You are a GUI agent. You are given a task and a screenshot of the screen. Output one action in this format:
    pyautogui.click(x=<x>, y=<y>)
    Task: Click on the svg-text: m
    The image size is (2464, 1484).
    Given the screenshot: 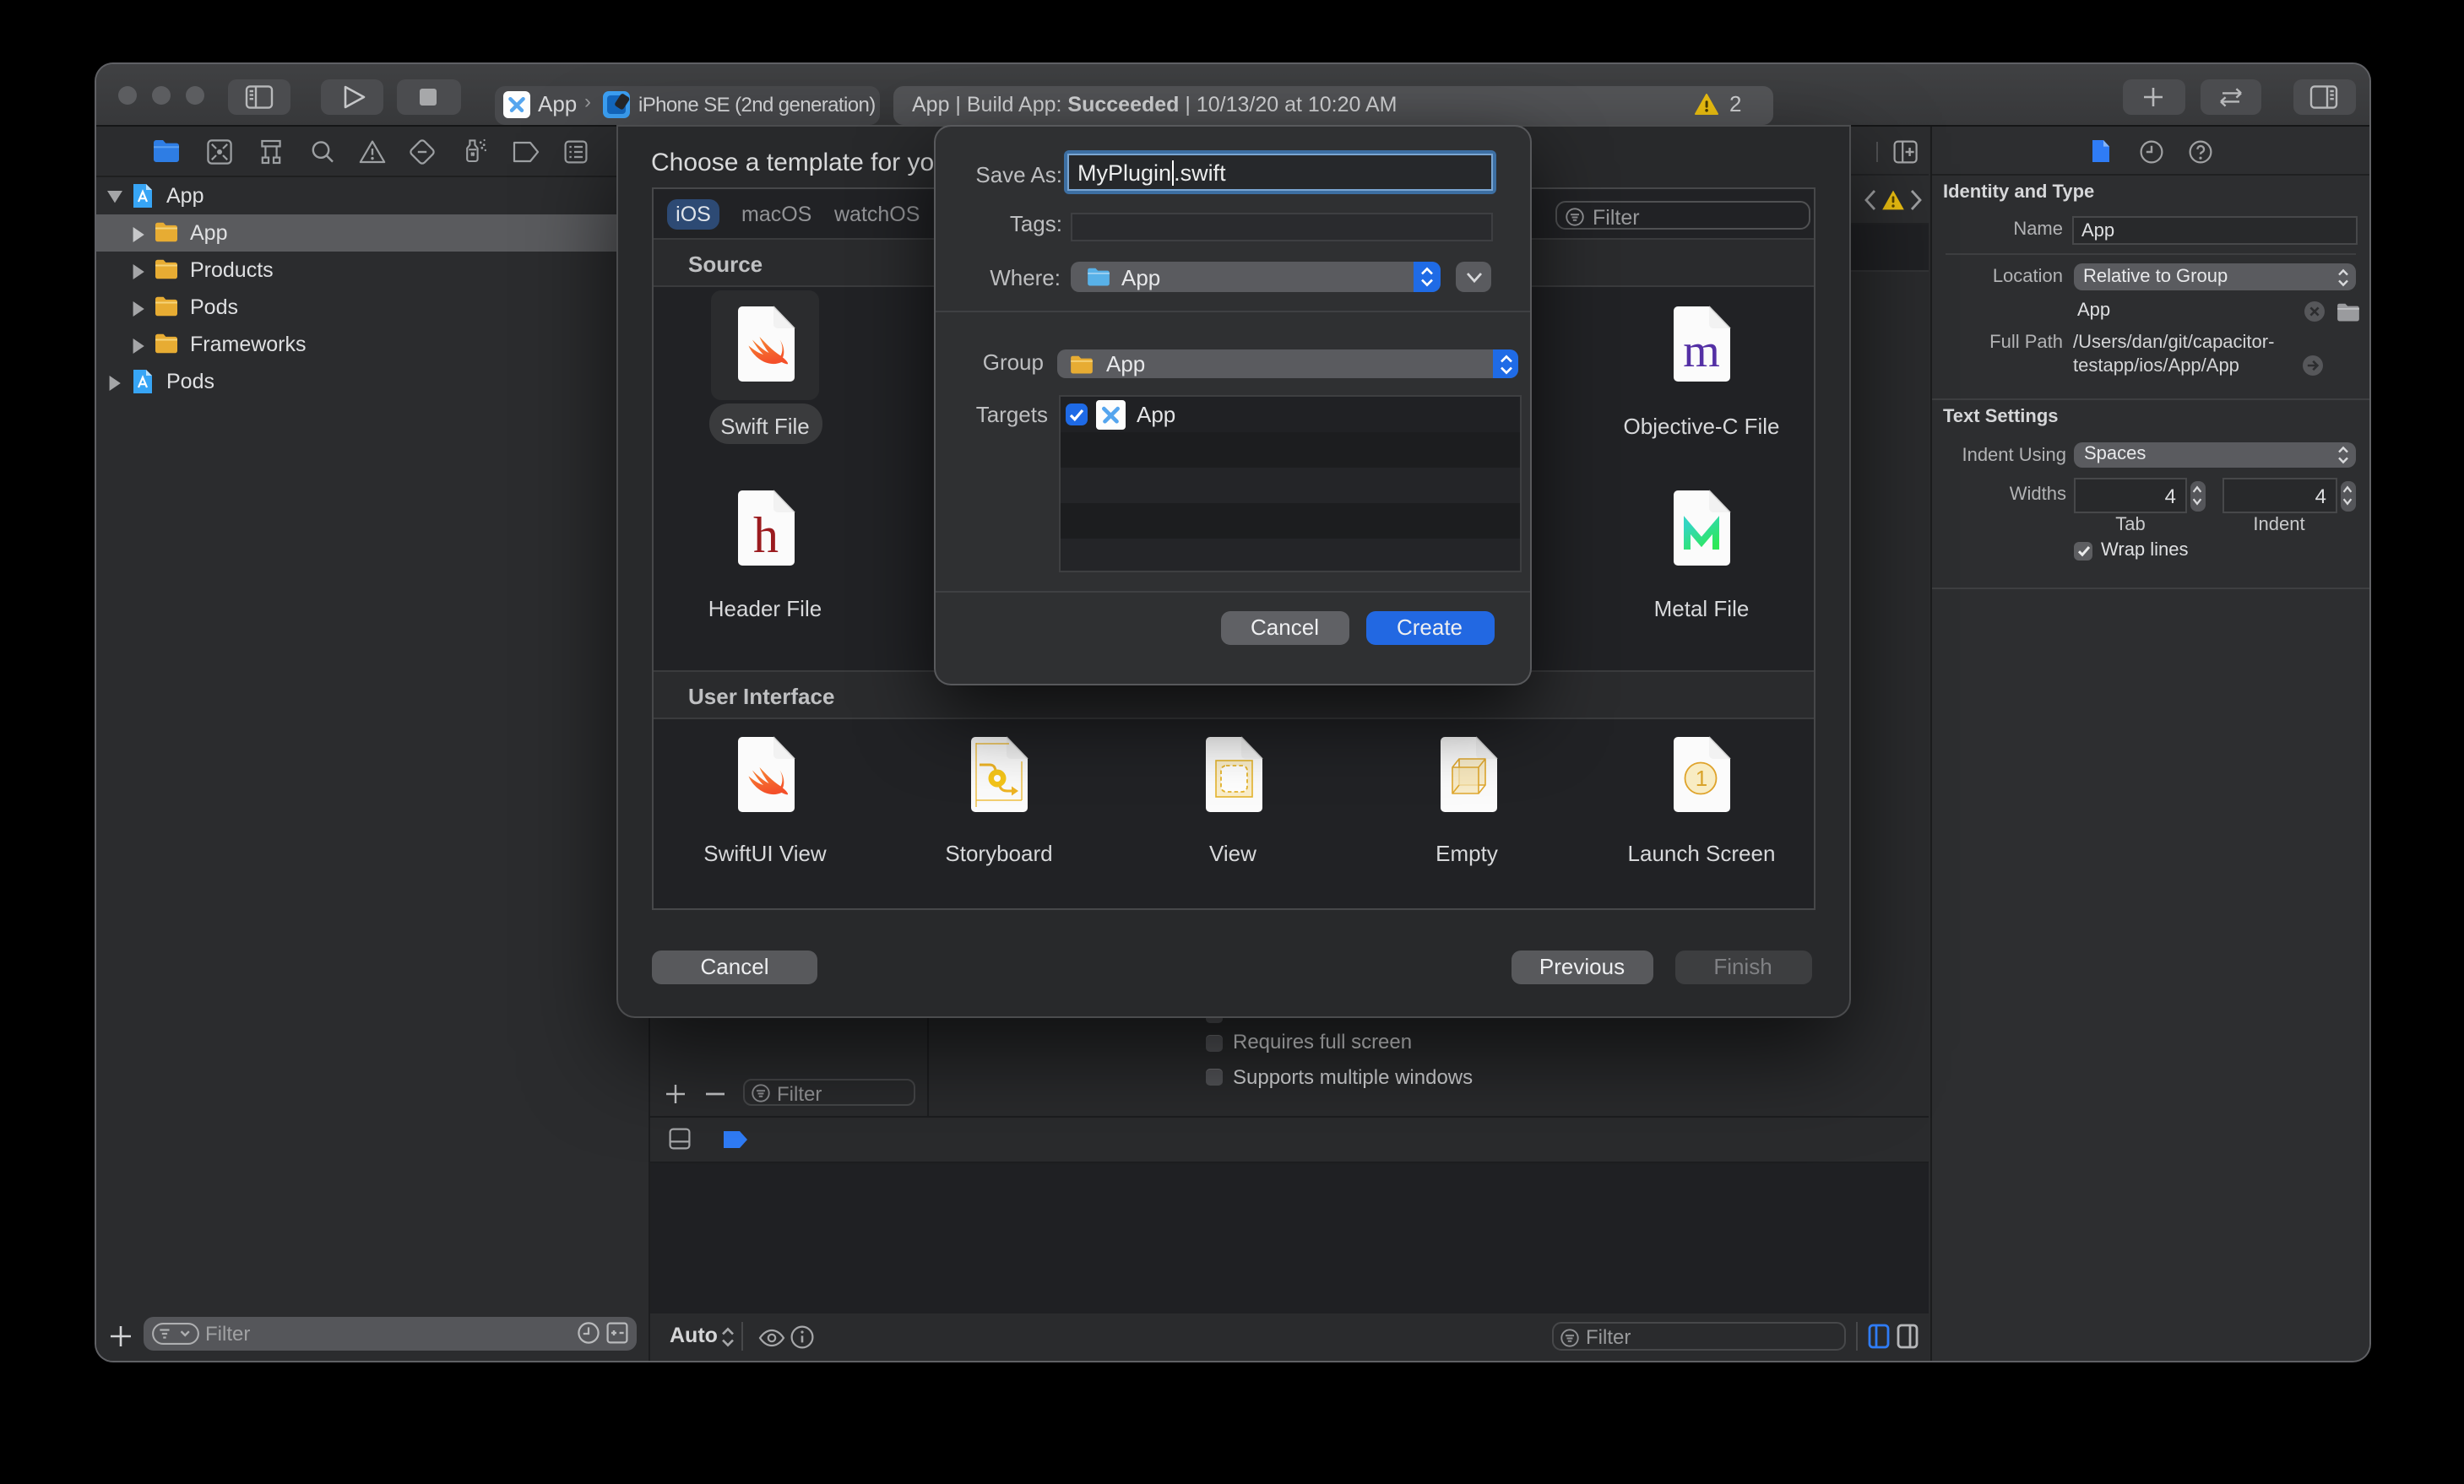 What is the action you would take?
    pyautogui.click(x=1701, y=350)
    